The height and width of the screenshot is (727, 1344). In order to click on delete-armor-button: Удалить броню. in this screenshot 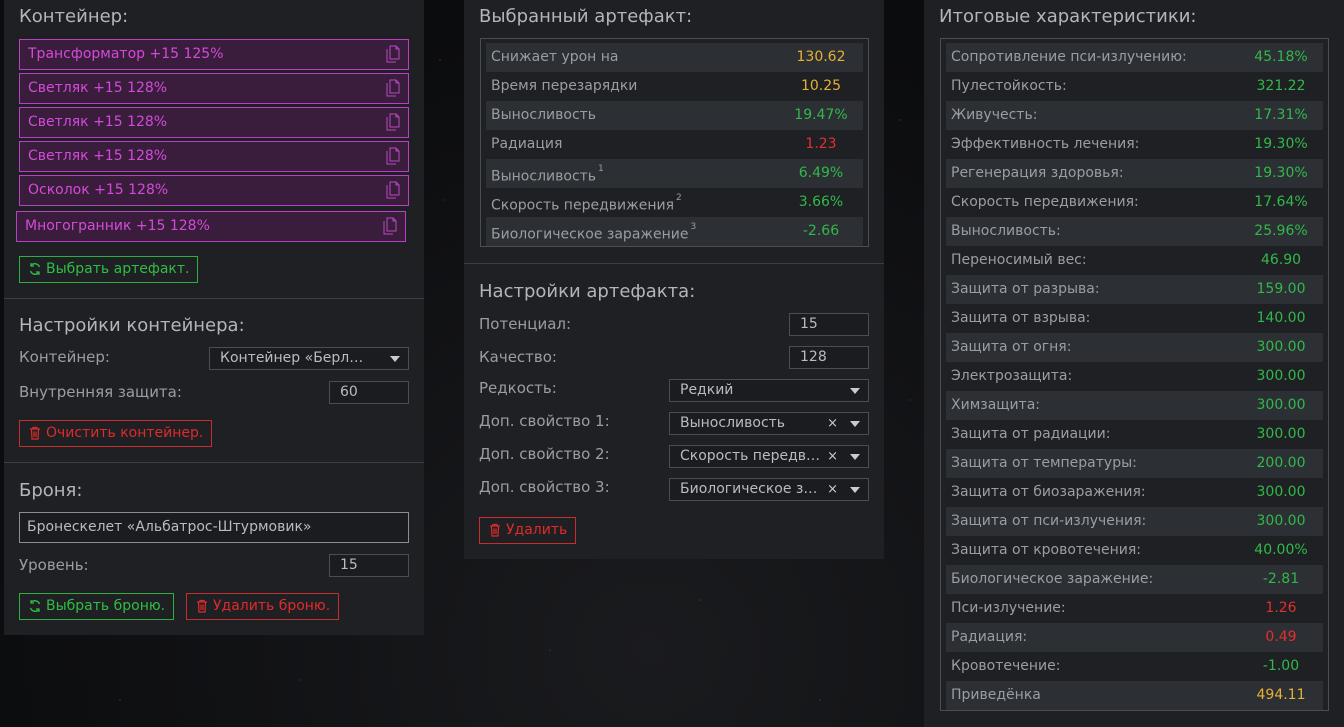, I will do `click(263, 606)`.